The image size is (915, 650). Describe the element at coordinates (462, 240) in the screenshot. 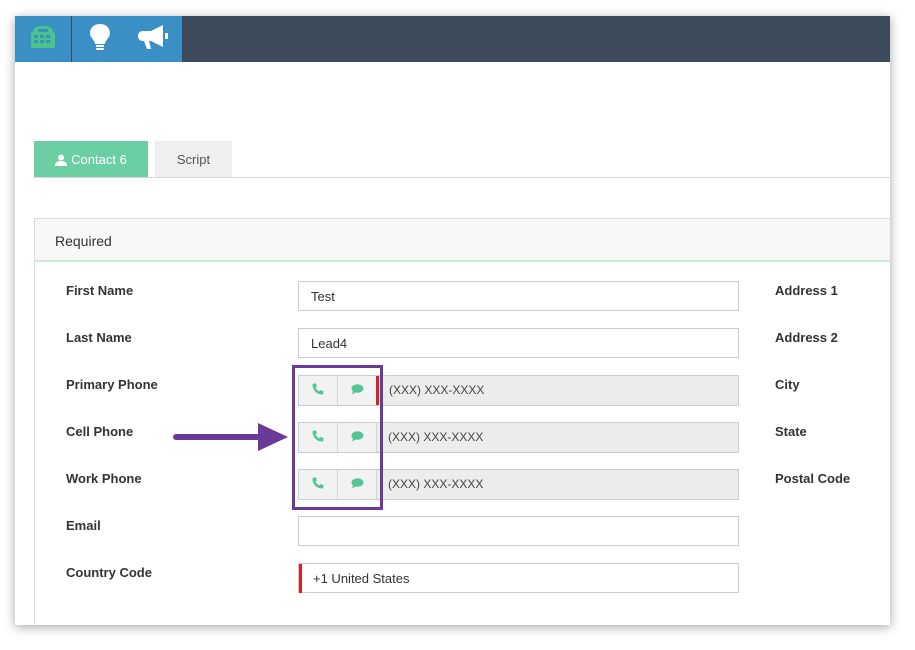

I see `panel-header: Required` at that location.